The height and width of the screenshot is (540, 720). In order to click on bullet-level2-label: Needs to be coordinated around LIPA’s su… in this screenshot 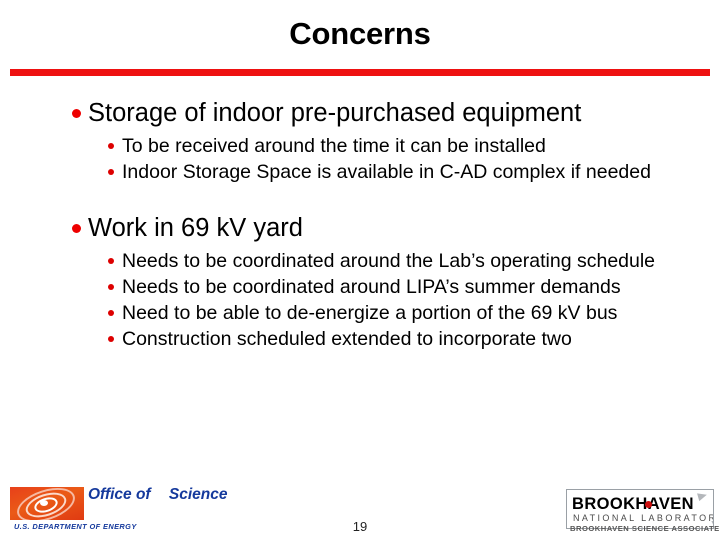, I will do `click(371, 287)`.